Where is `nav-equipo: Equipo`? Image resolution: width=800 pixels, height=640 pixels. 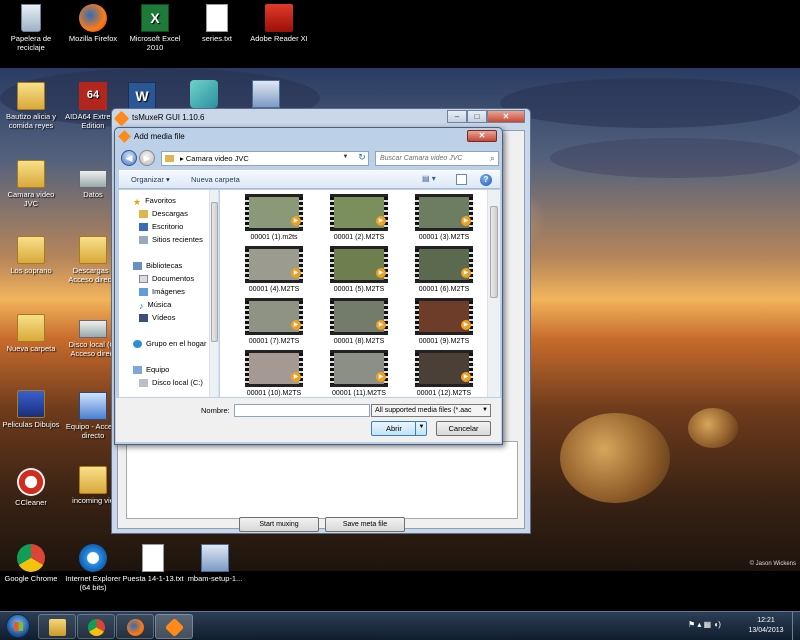
nav-equipo: Equipo is located at coordinates (151, 370).